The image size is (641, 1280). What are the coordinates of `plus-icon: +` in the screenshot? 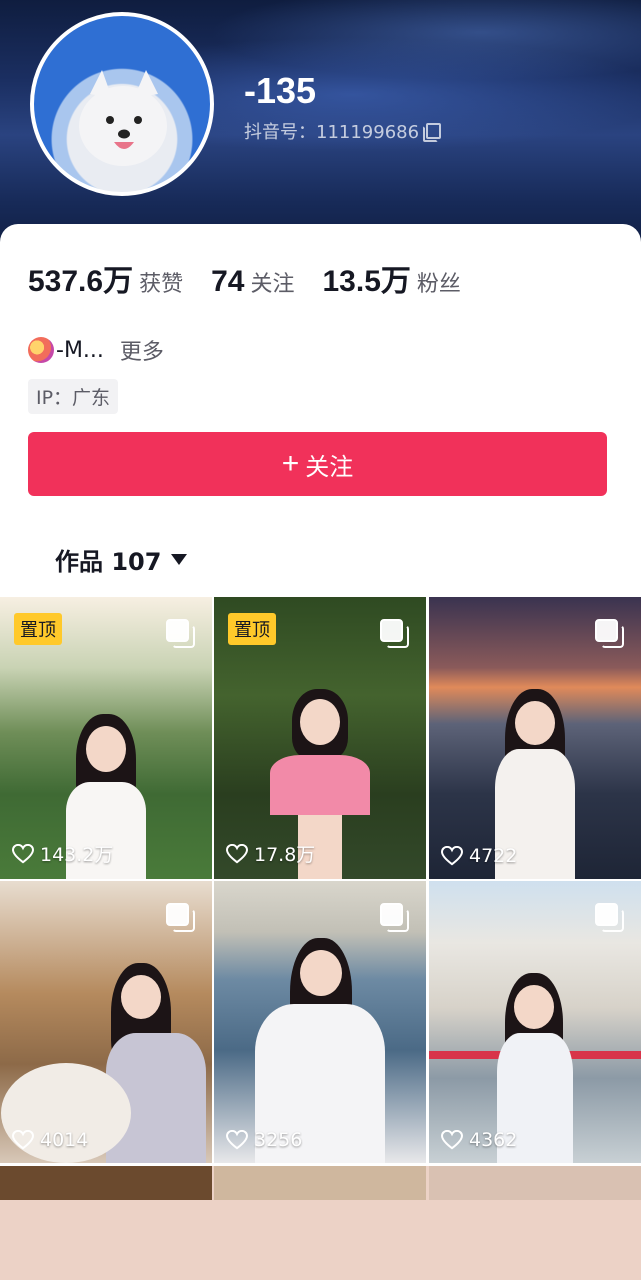 It's located at (290, 463).